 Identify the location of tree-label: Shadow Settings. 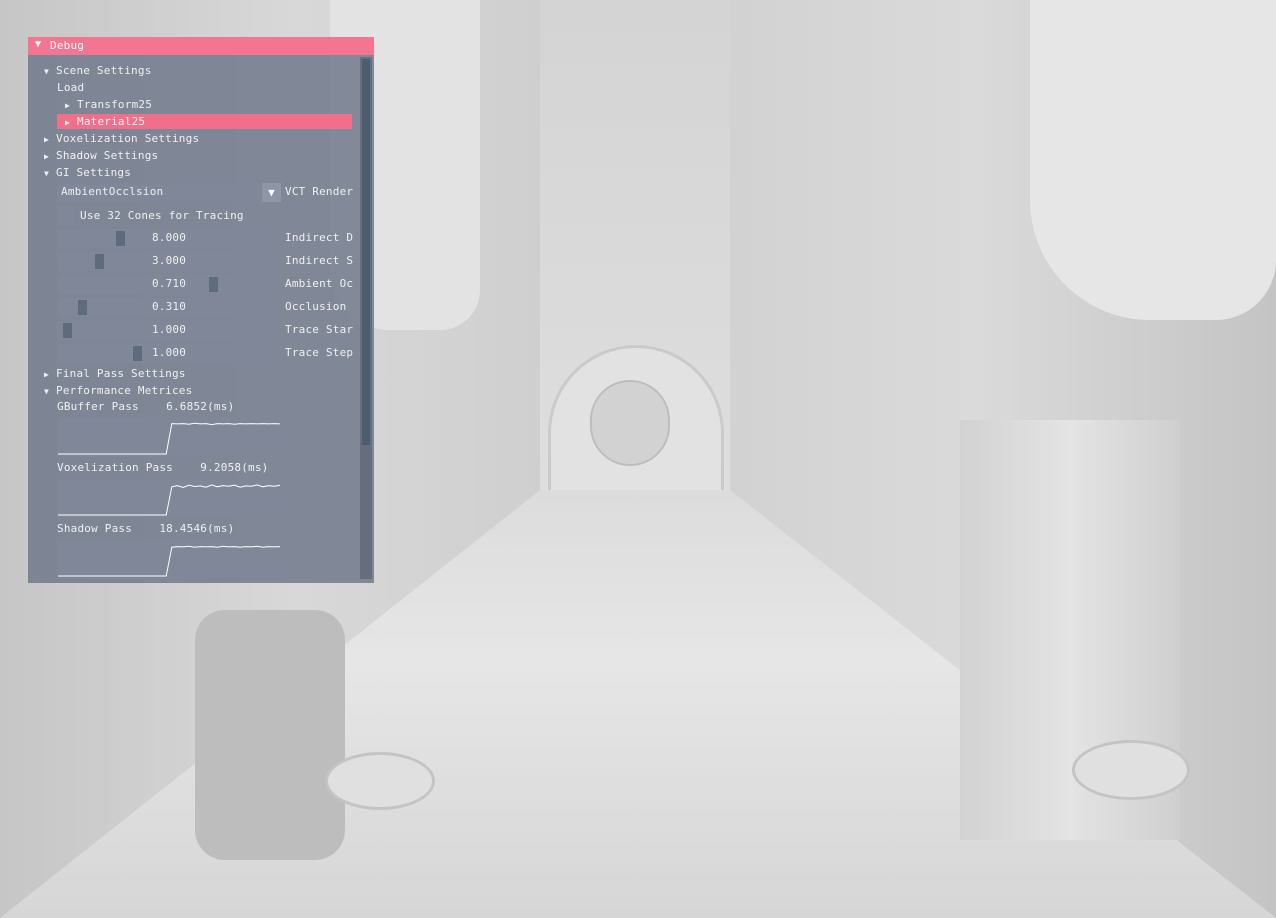
(107, 155).